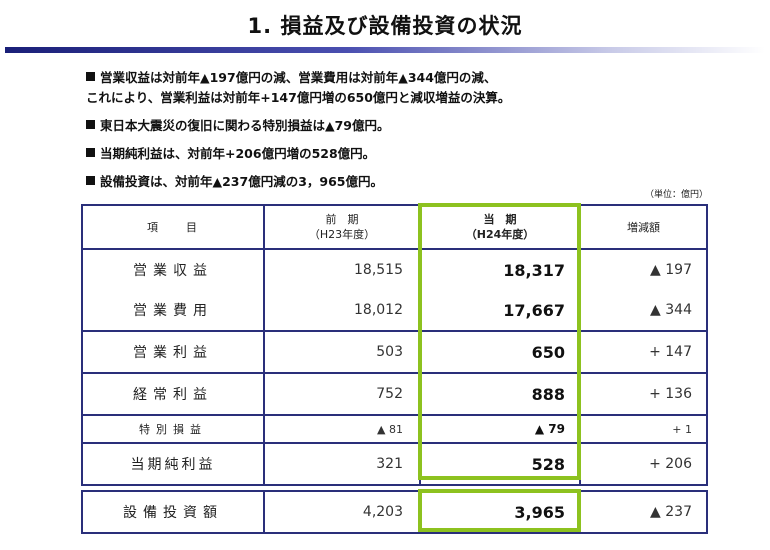 Image resolution: width=770 pixels, height=550 pixels. Describe the element at coordinates (500, 269) in the screenshot. I see `row-cur: 18,317` at that location.